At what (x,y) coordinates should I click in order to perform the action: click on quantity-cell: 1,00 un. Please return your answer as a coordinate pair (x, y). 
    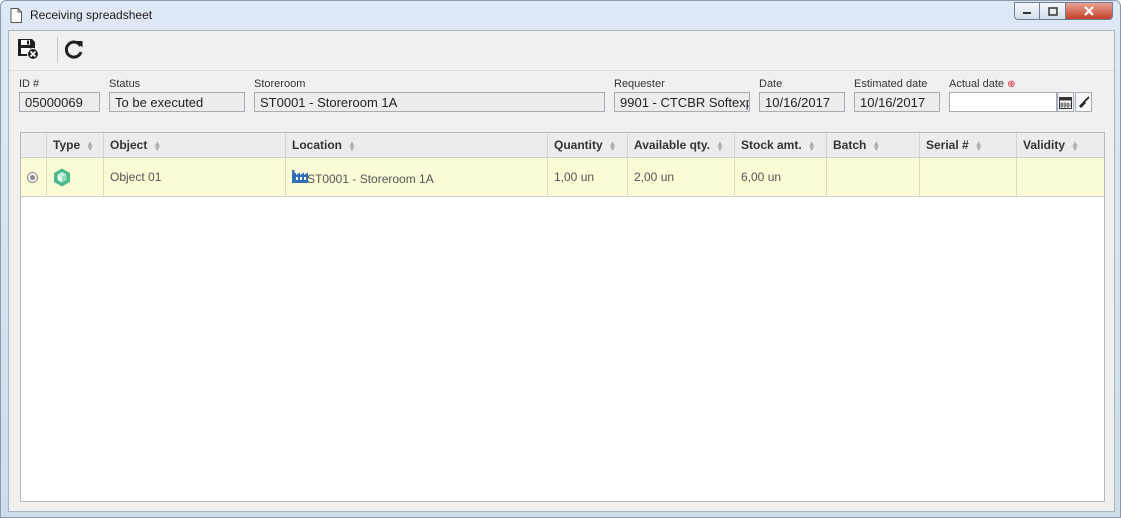
    Looking at the image, I should click on (588, 177).